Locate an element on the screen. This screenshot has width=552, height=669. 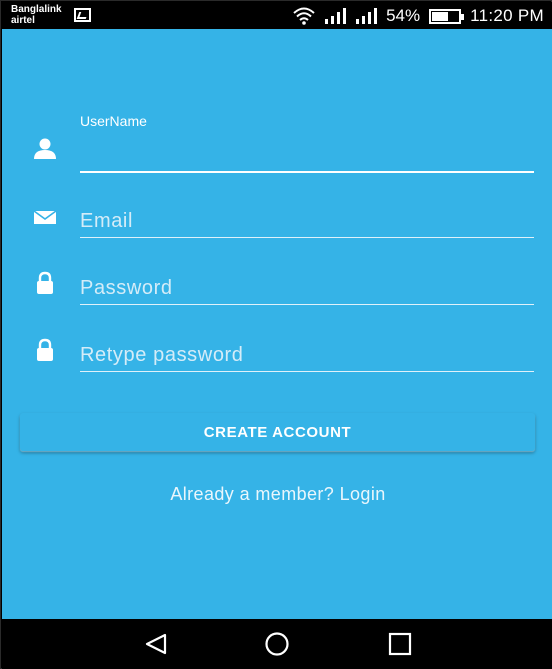
email-row is located at coordinates (277, 219).